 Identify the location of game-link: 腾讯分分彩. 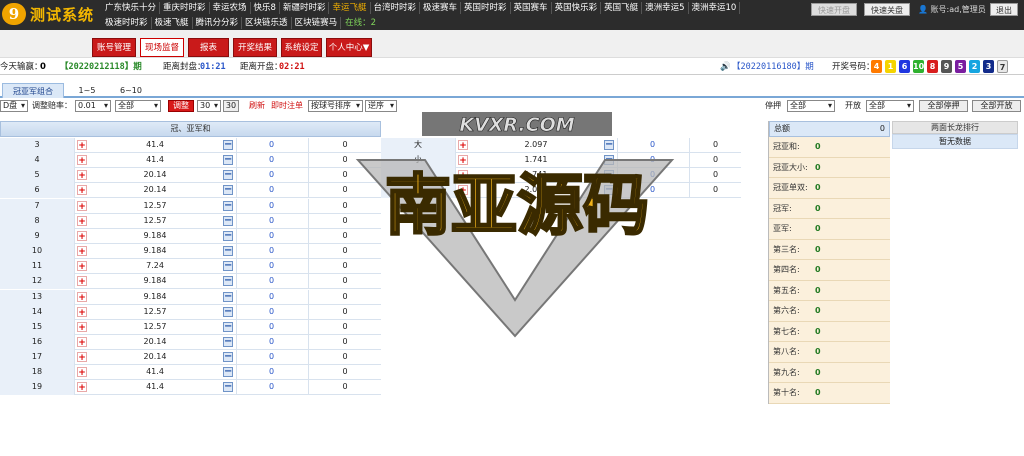
(218, 23).